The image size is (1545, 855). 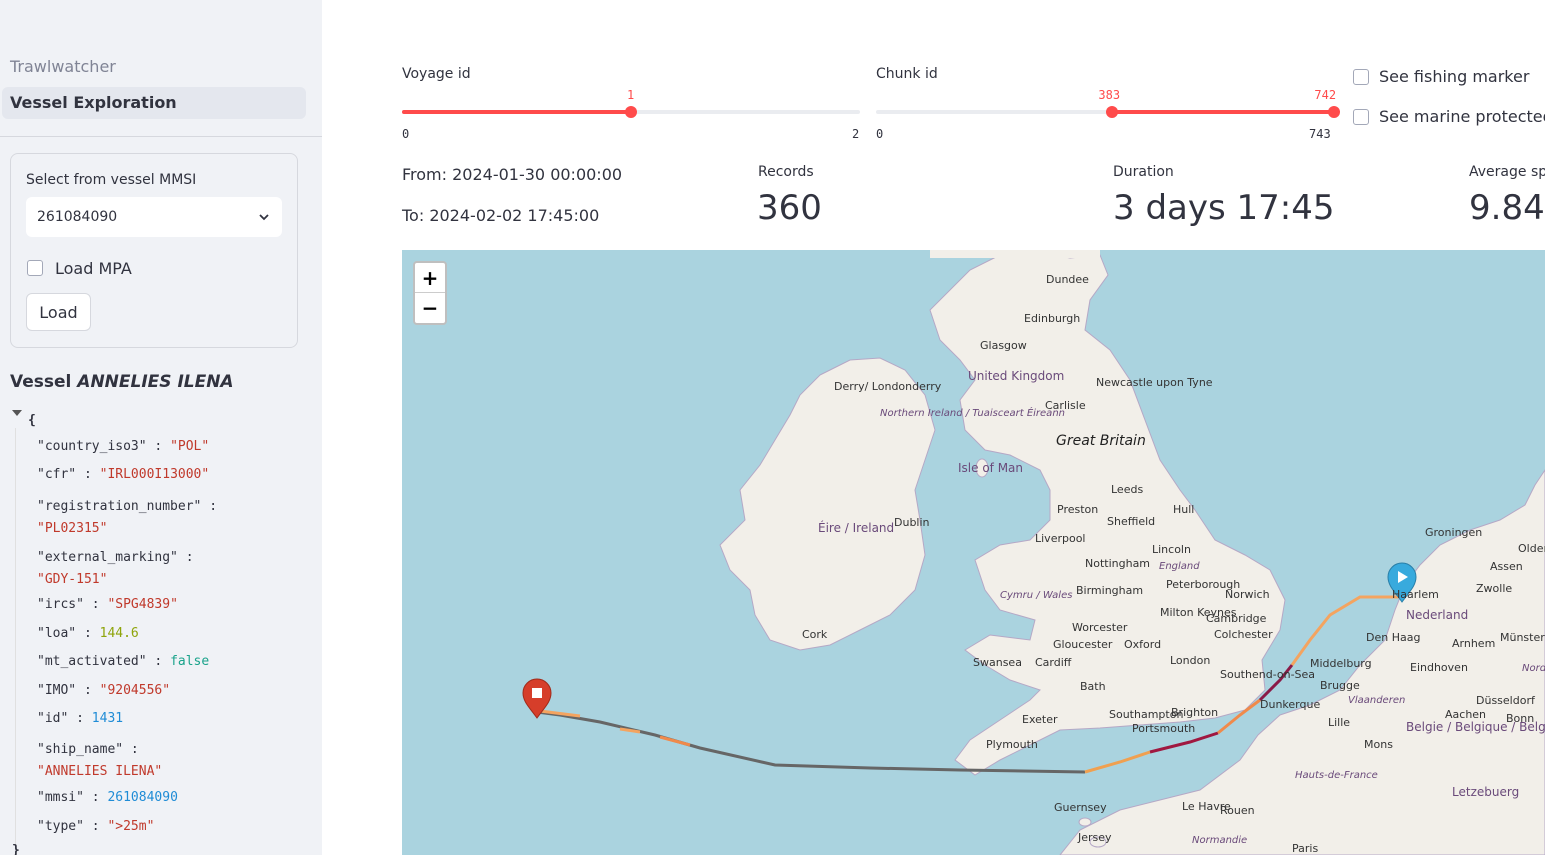 I want to click on json-value: "SPG4839", so click(x=142, y=604).